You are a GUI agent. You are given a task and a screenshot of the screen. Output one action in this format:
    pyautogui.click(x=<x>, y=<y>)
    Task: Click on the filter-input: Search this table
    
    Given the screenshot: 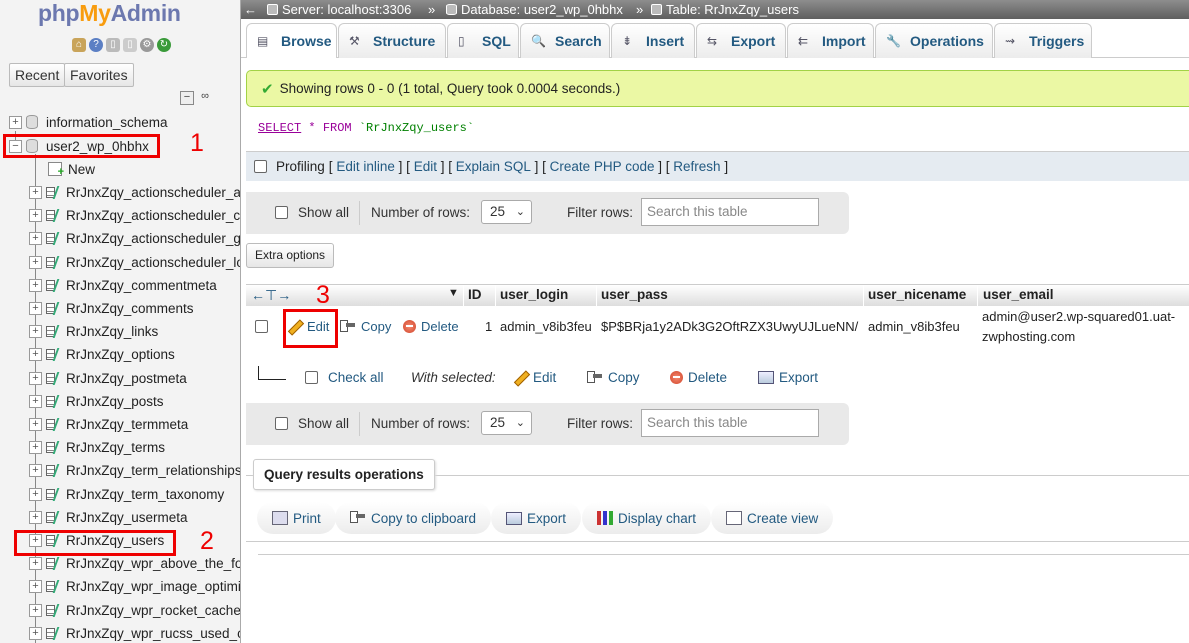 What is the action you would take?
    pyautogui.click(x=730, y=212)
    